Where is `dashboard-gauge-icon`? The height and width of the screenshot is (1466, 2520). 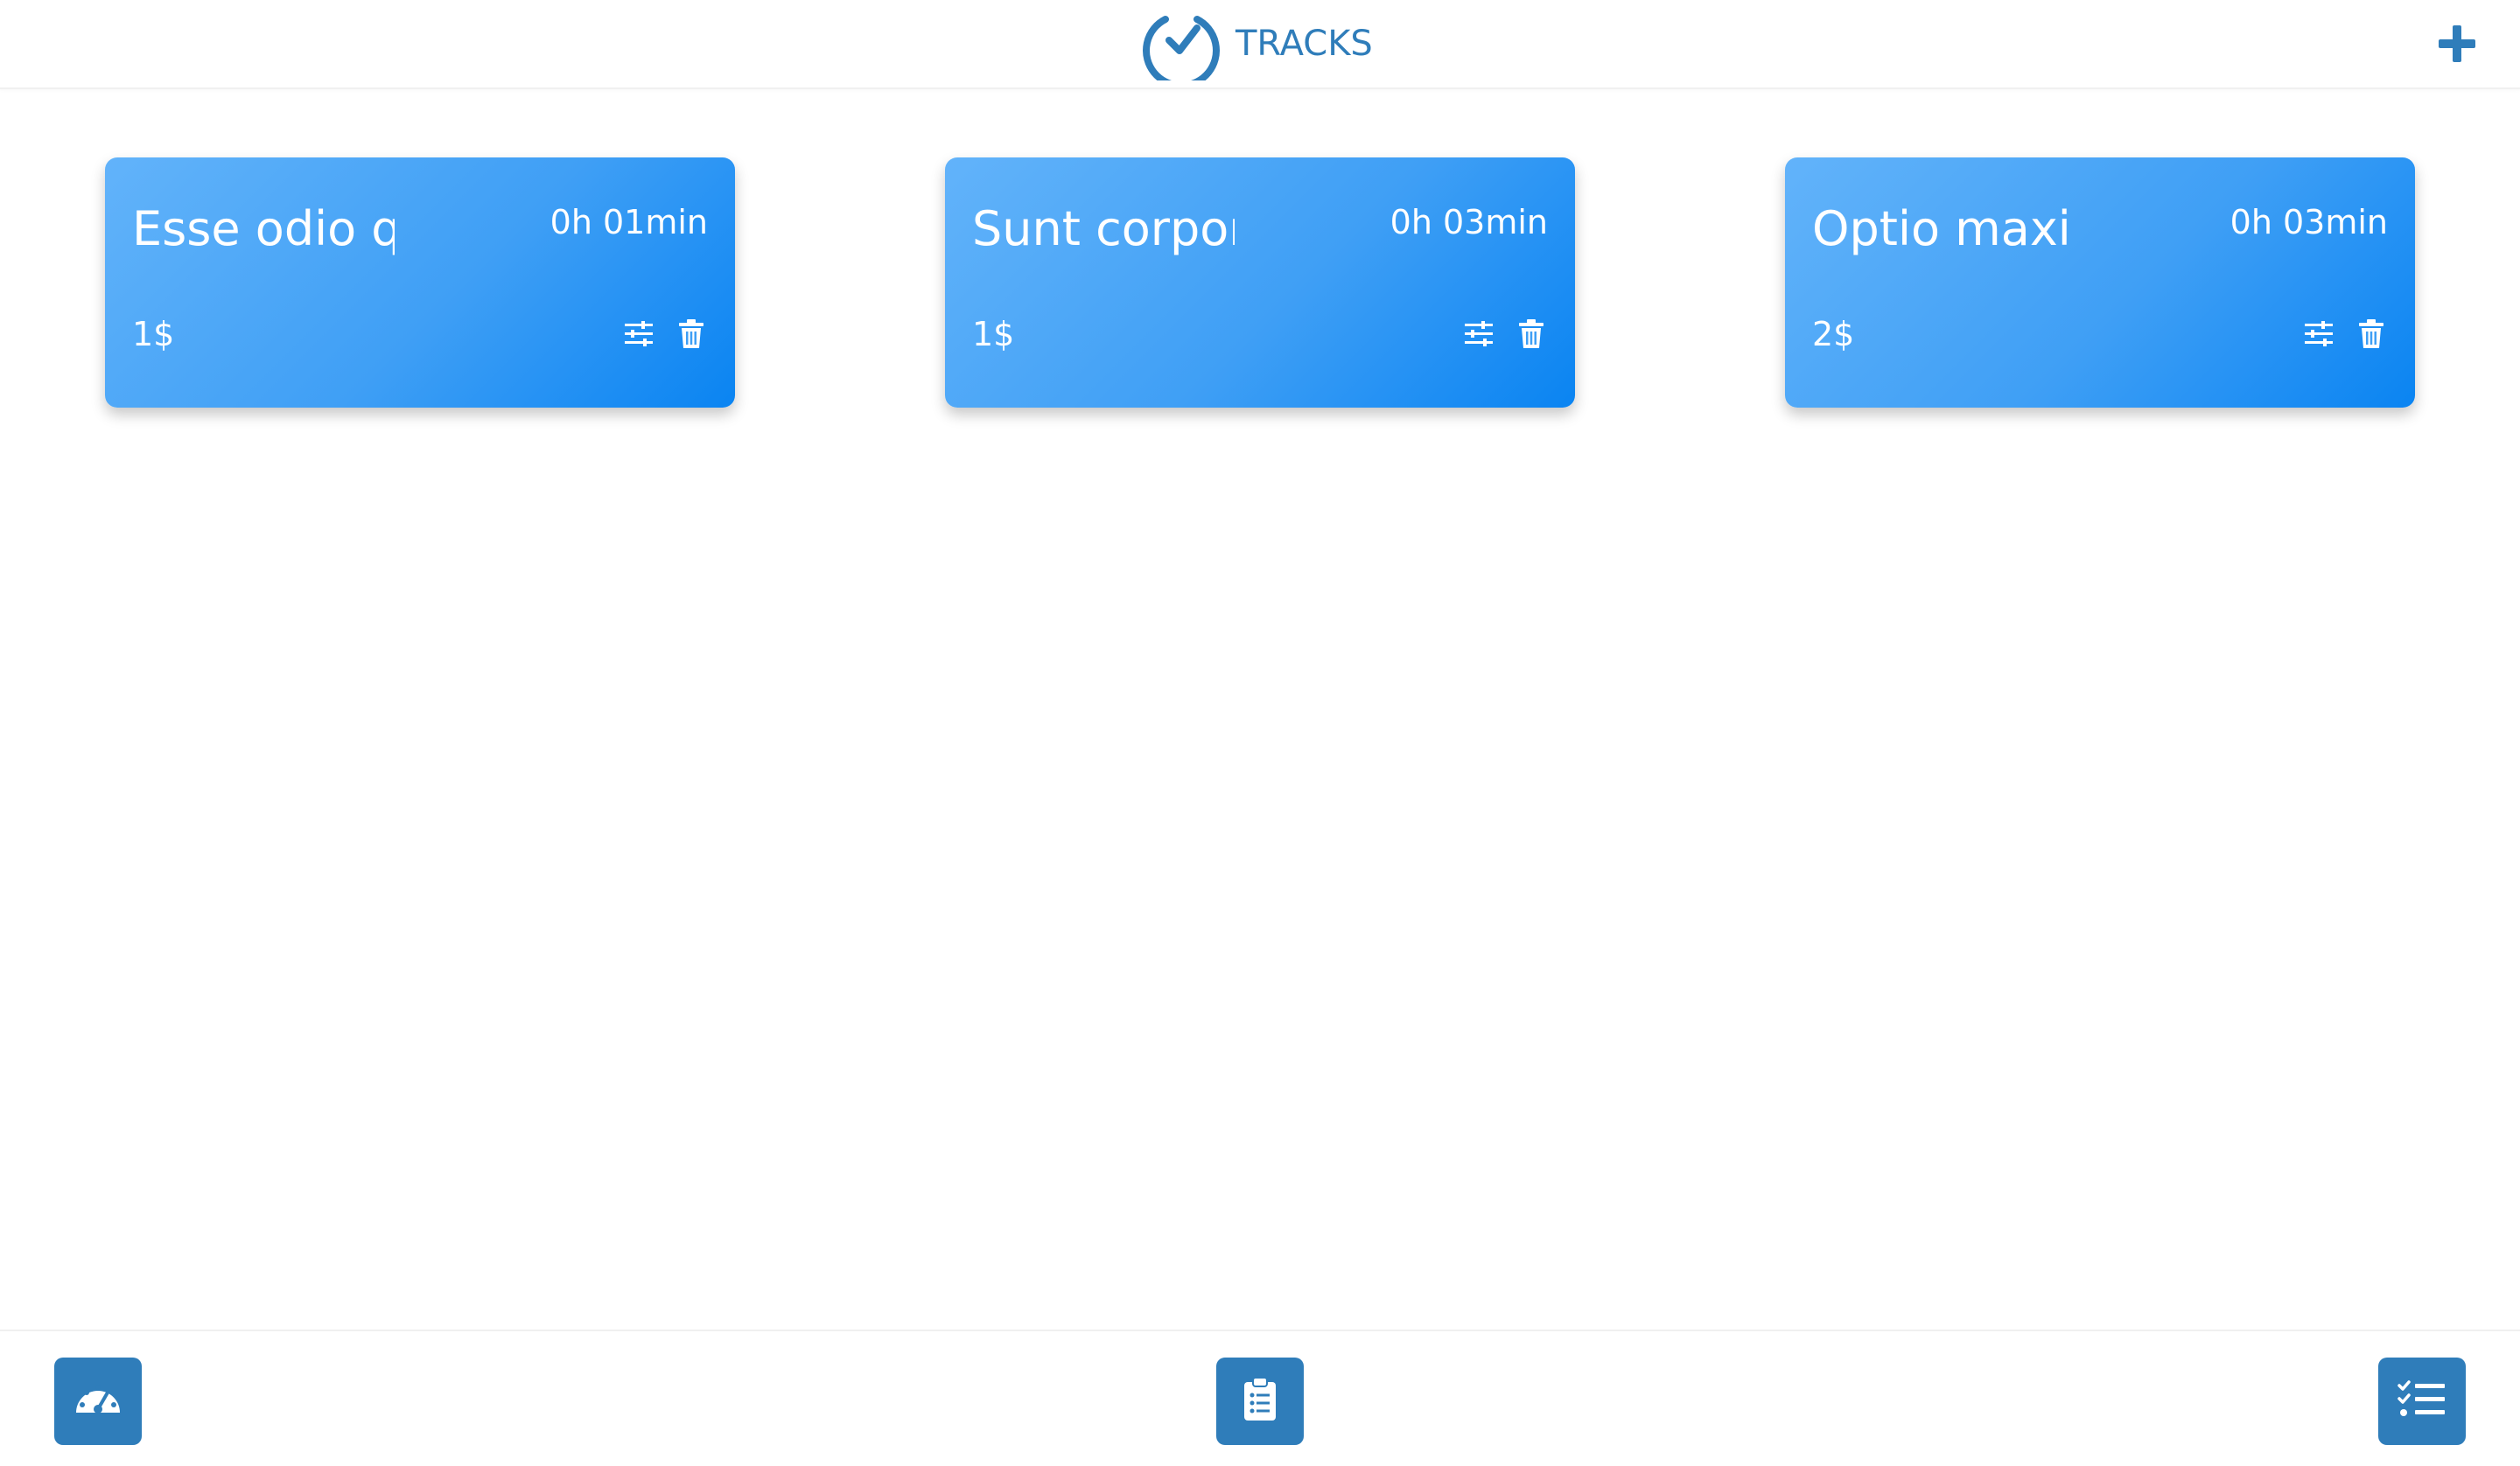
dashboard-gauge-icon is located at coordinates (98, 1402).